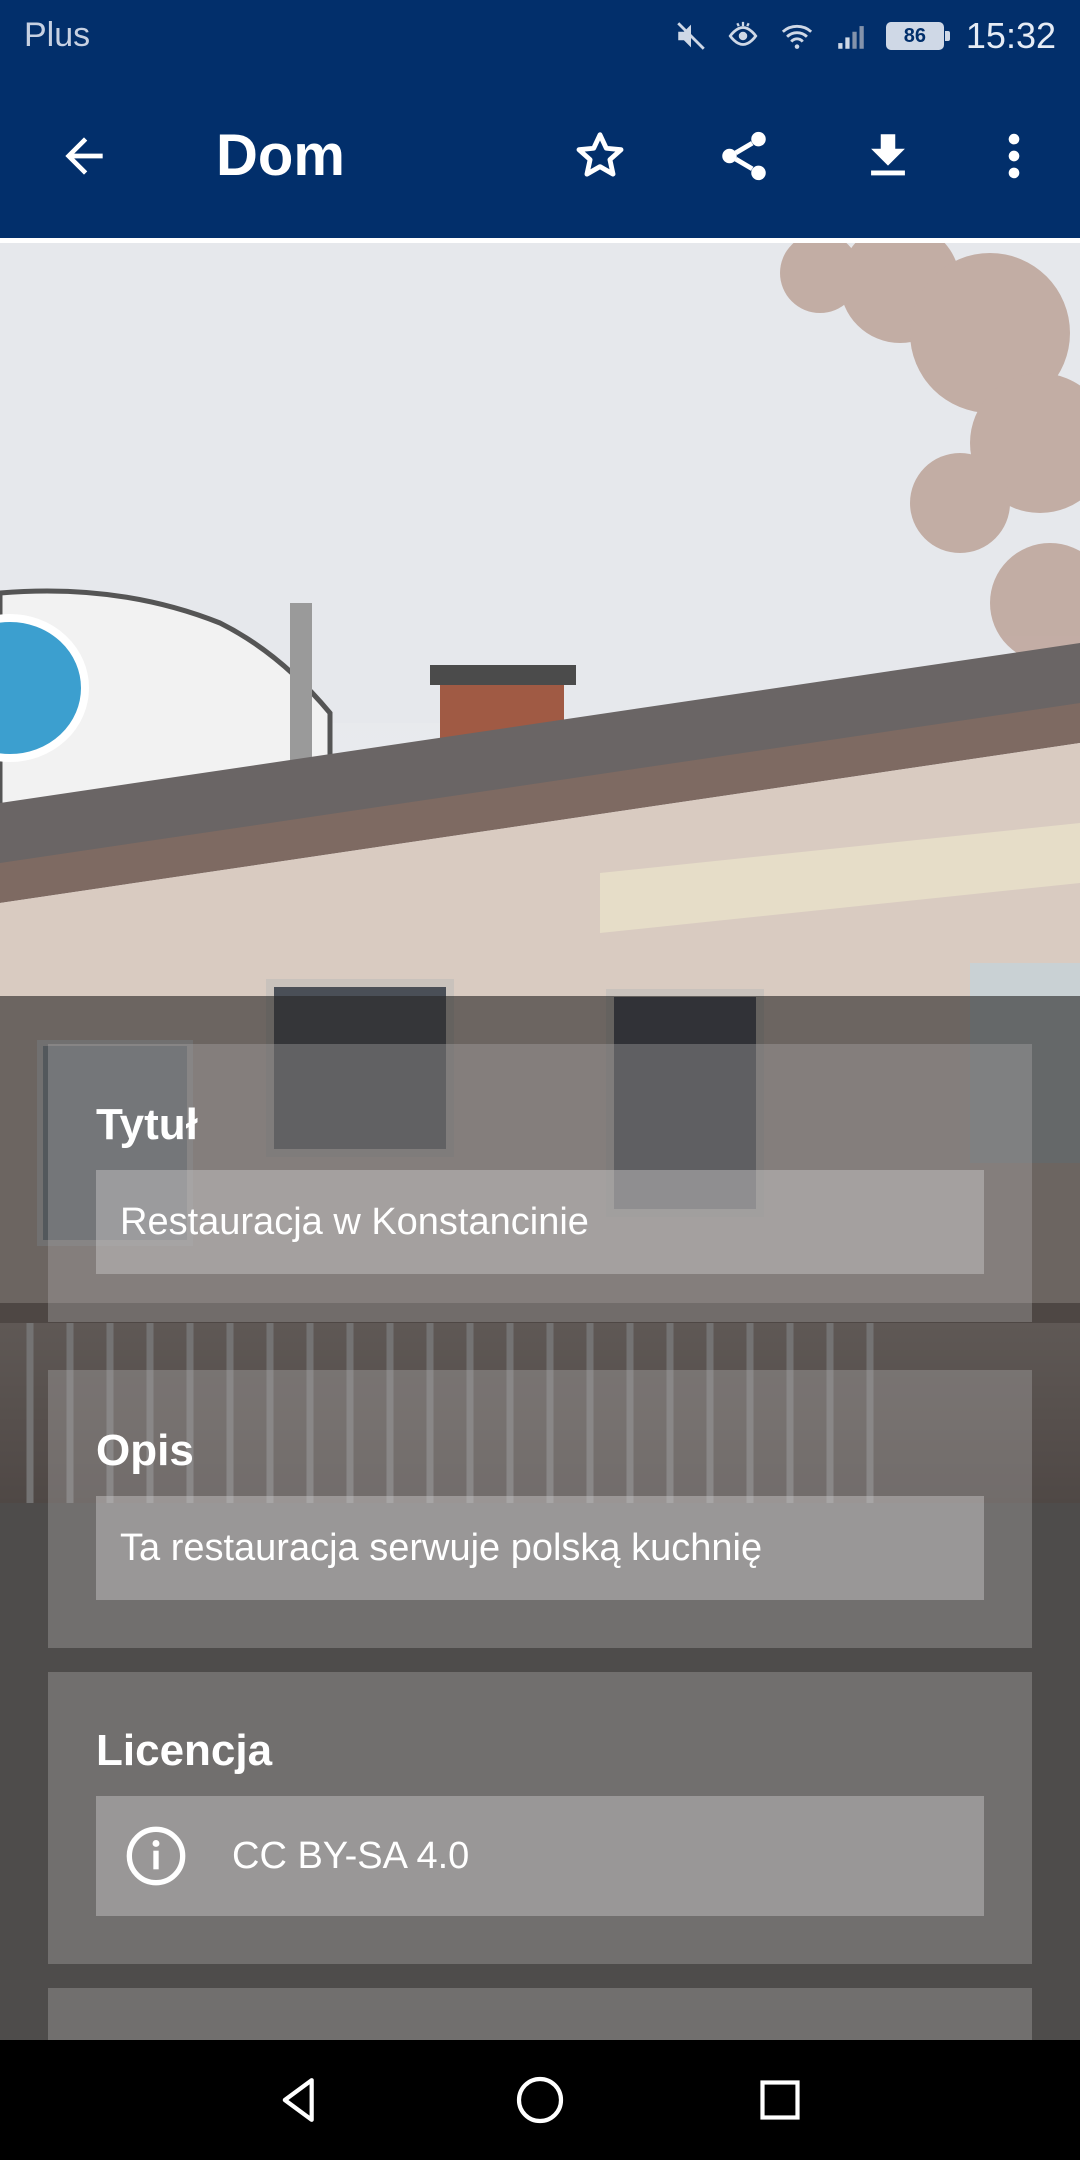 The height and width of the screenshot is (2160, 1080). I want to click on back-arrow-icon, so click(84, 156).